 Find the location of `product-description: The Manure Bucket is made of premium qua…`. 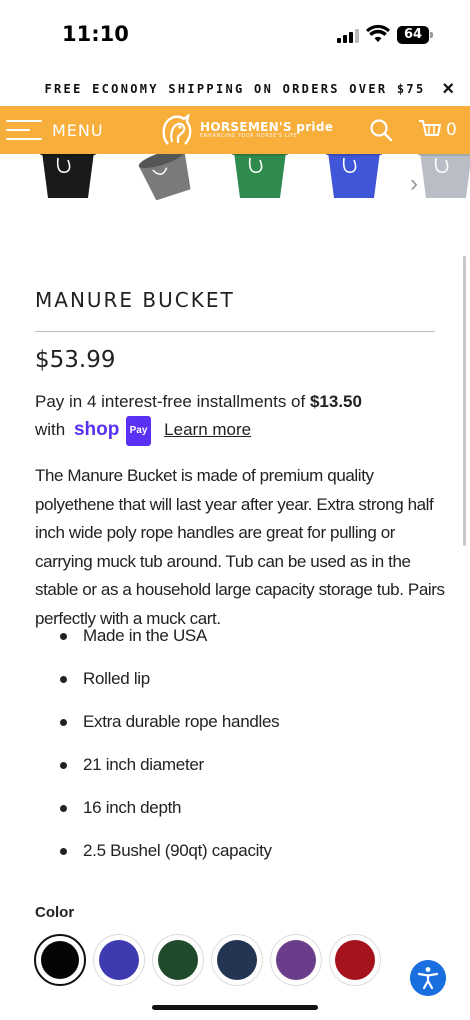

product-description: The Manure Bucket is made of premium qua… is located at coordinates (240, 547).